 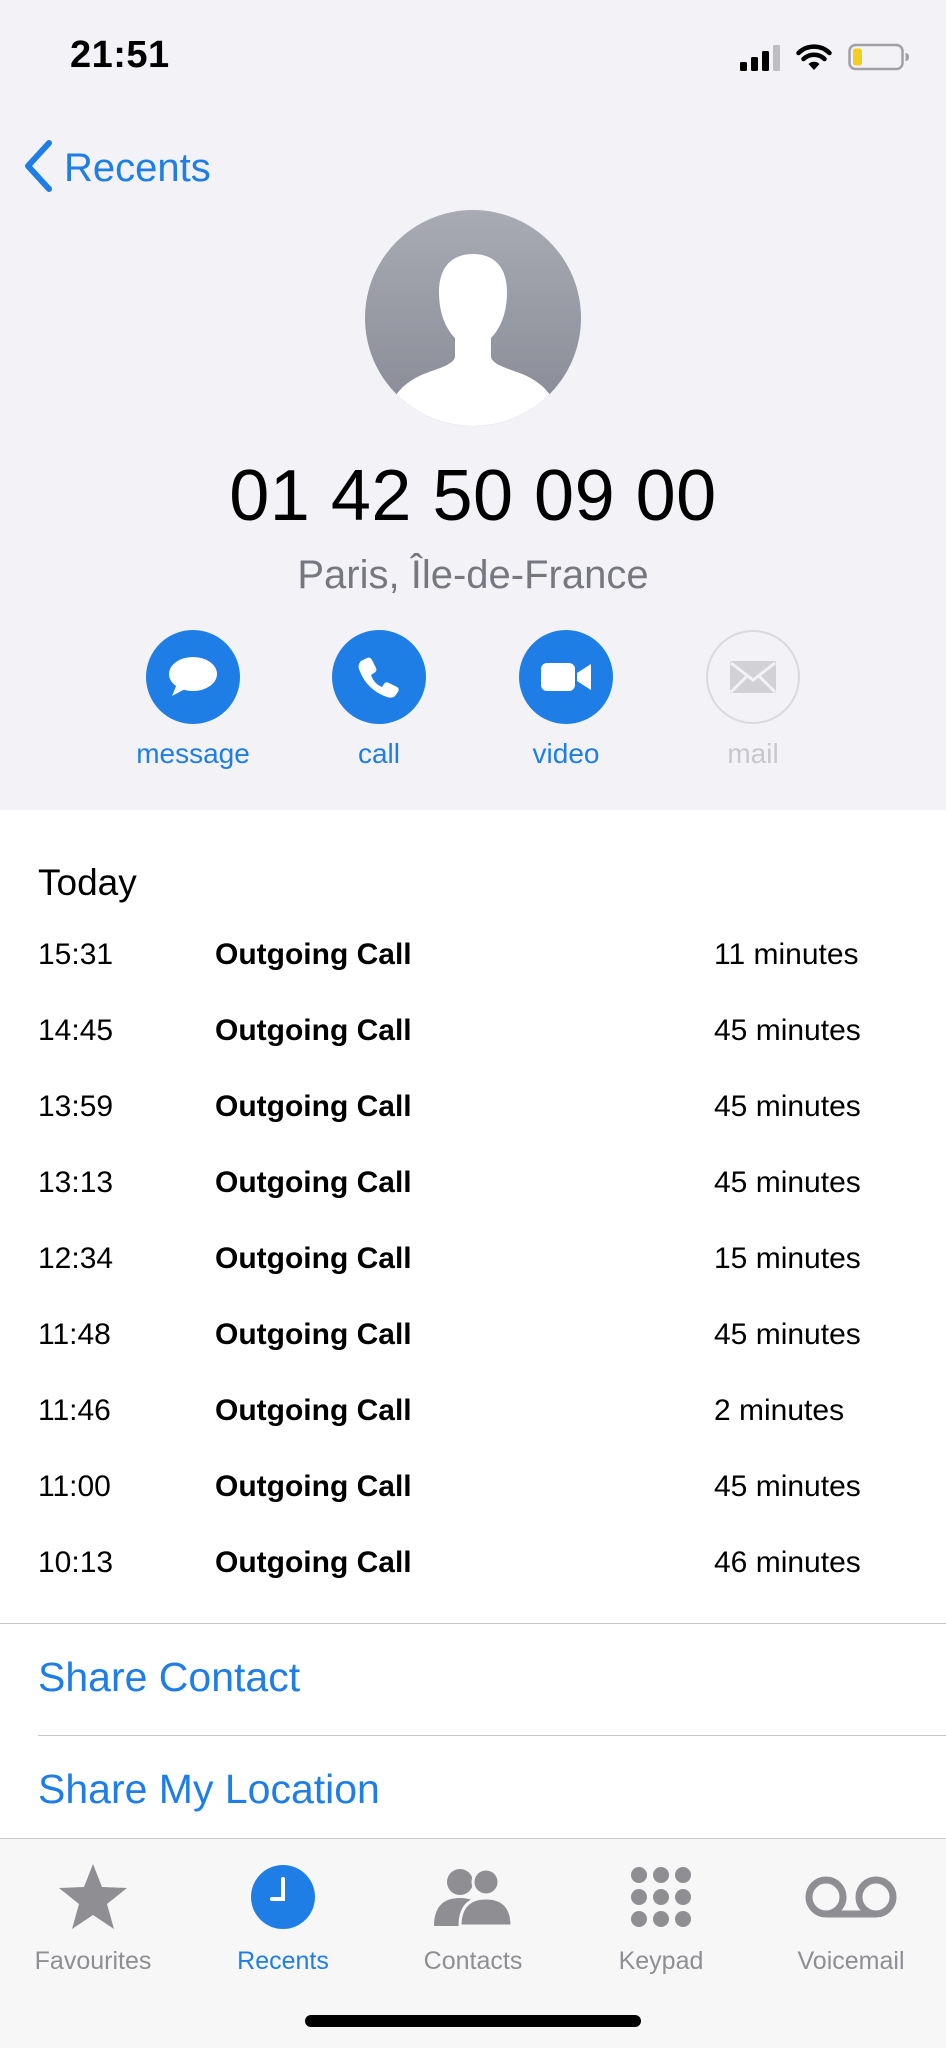 What do you see at coordinates (473, 340) in the screenshot?
I see `person-silhouette-icon` at bounding box center [473, 340].